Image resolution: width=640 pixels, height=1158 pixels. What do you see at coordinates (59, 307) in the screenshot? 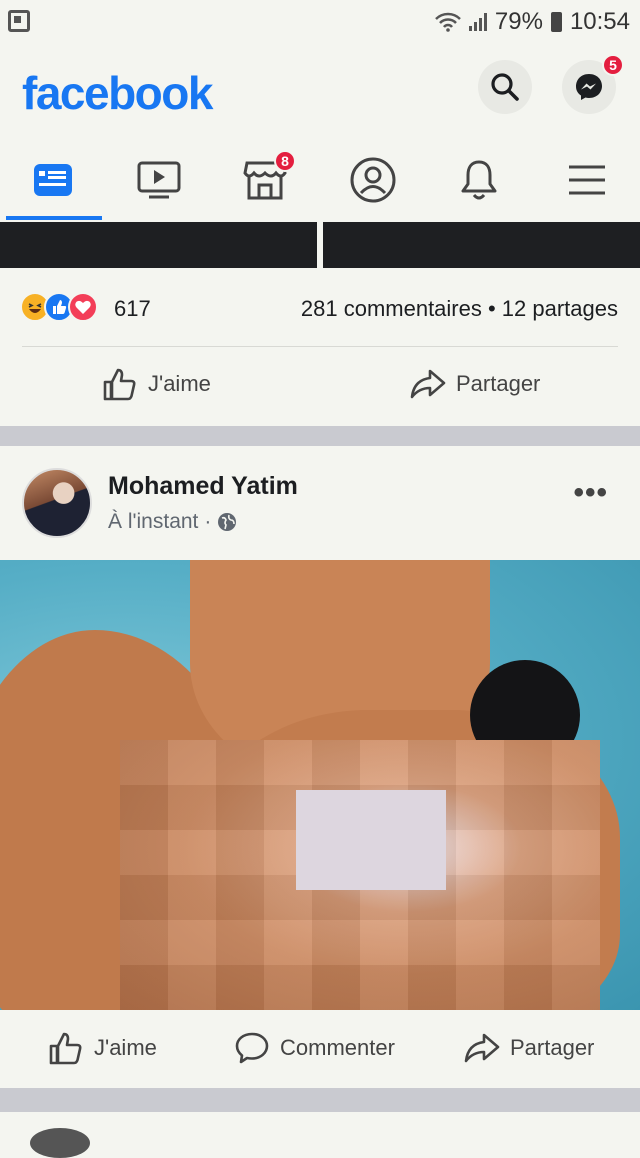
I see `reaction-icons` at bounding box center [59, 307].